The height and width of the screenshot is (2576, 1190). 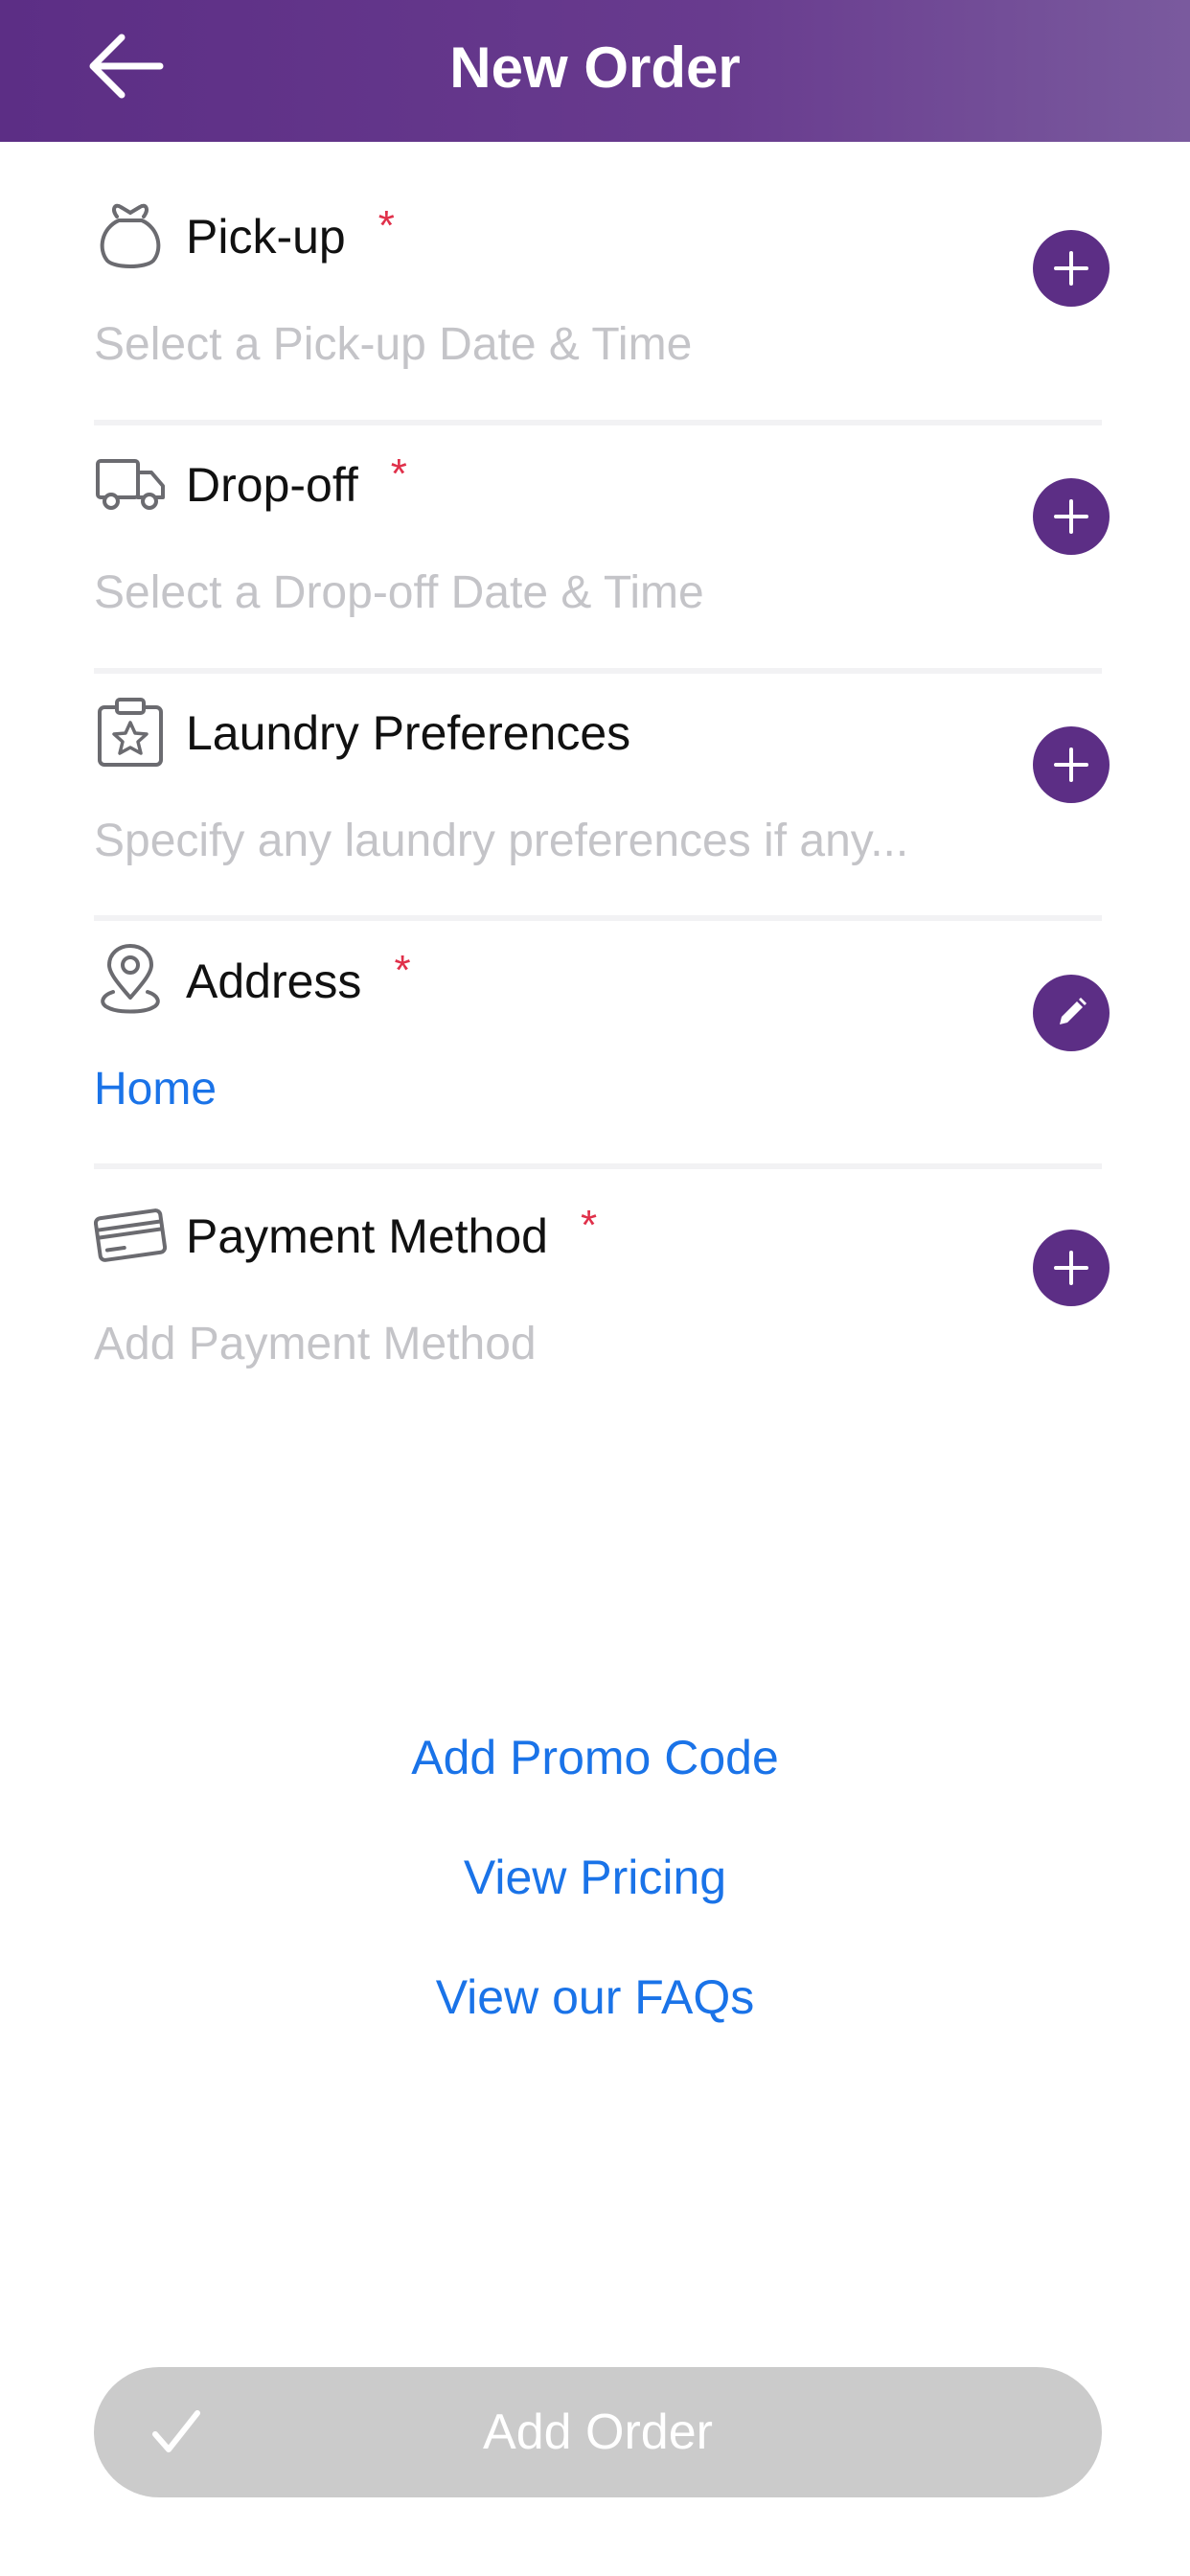 I want to click on add-order-button: Add Order, so click(x=598, y=2432).